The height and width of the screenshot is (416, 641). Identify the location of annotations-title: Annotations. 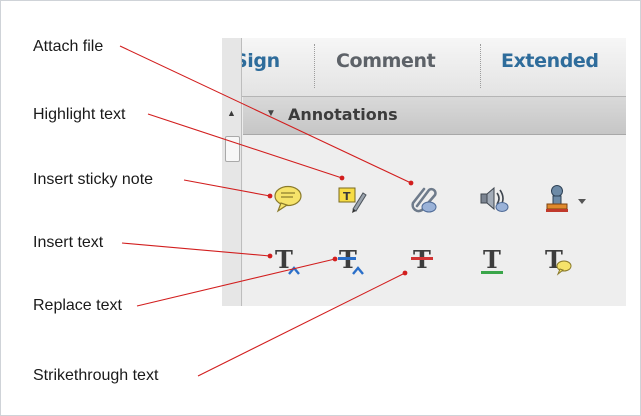
(343, 114).